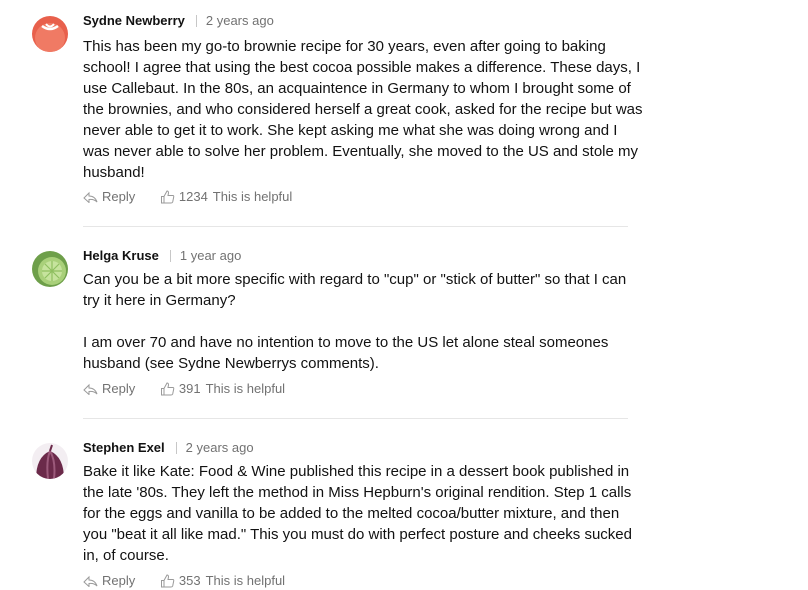 Image resolution: width=808 pixels, height=590 pixels. I want to click on comment-actions: Reply 353 This is helpful, so click(184, 581).